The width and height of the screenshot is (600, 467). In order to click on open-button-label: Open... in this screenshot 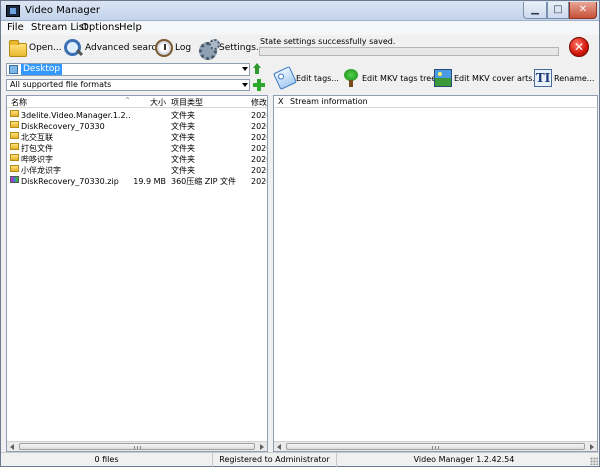, I will do `click(45, 48)`.